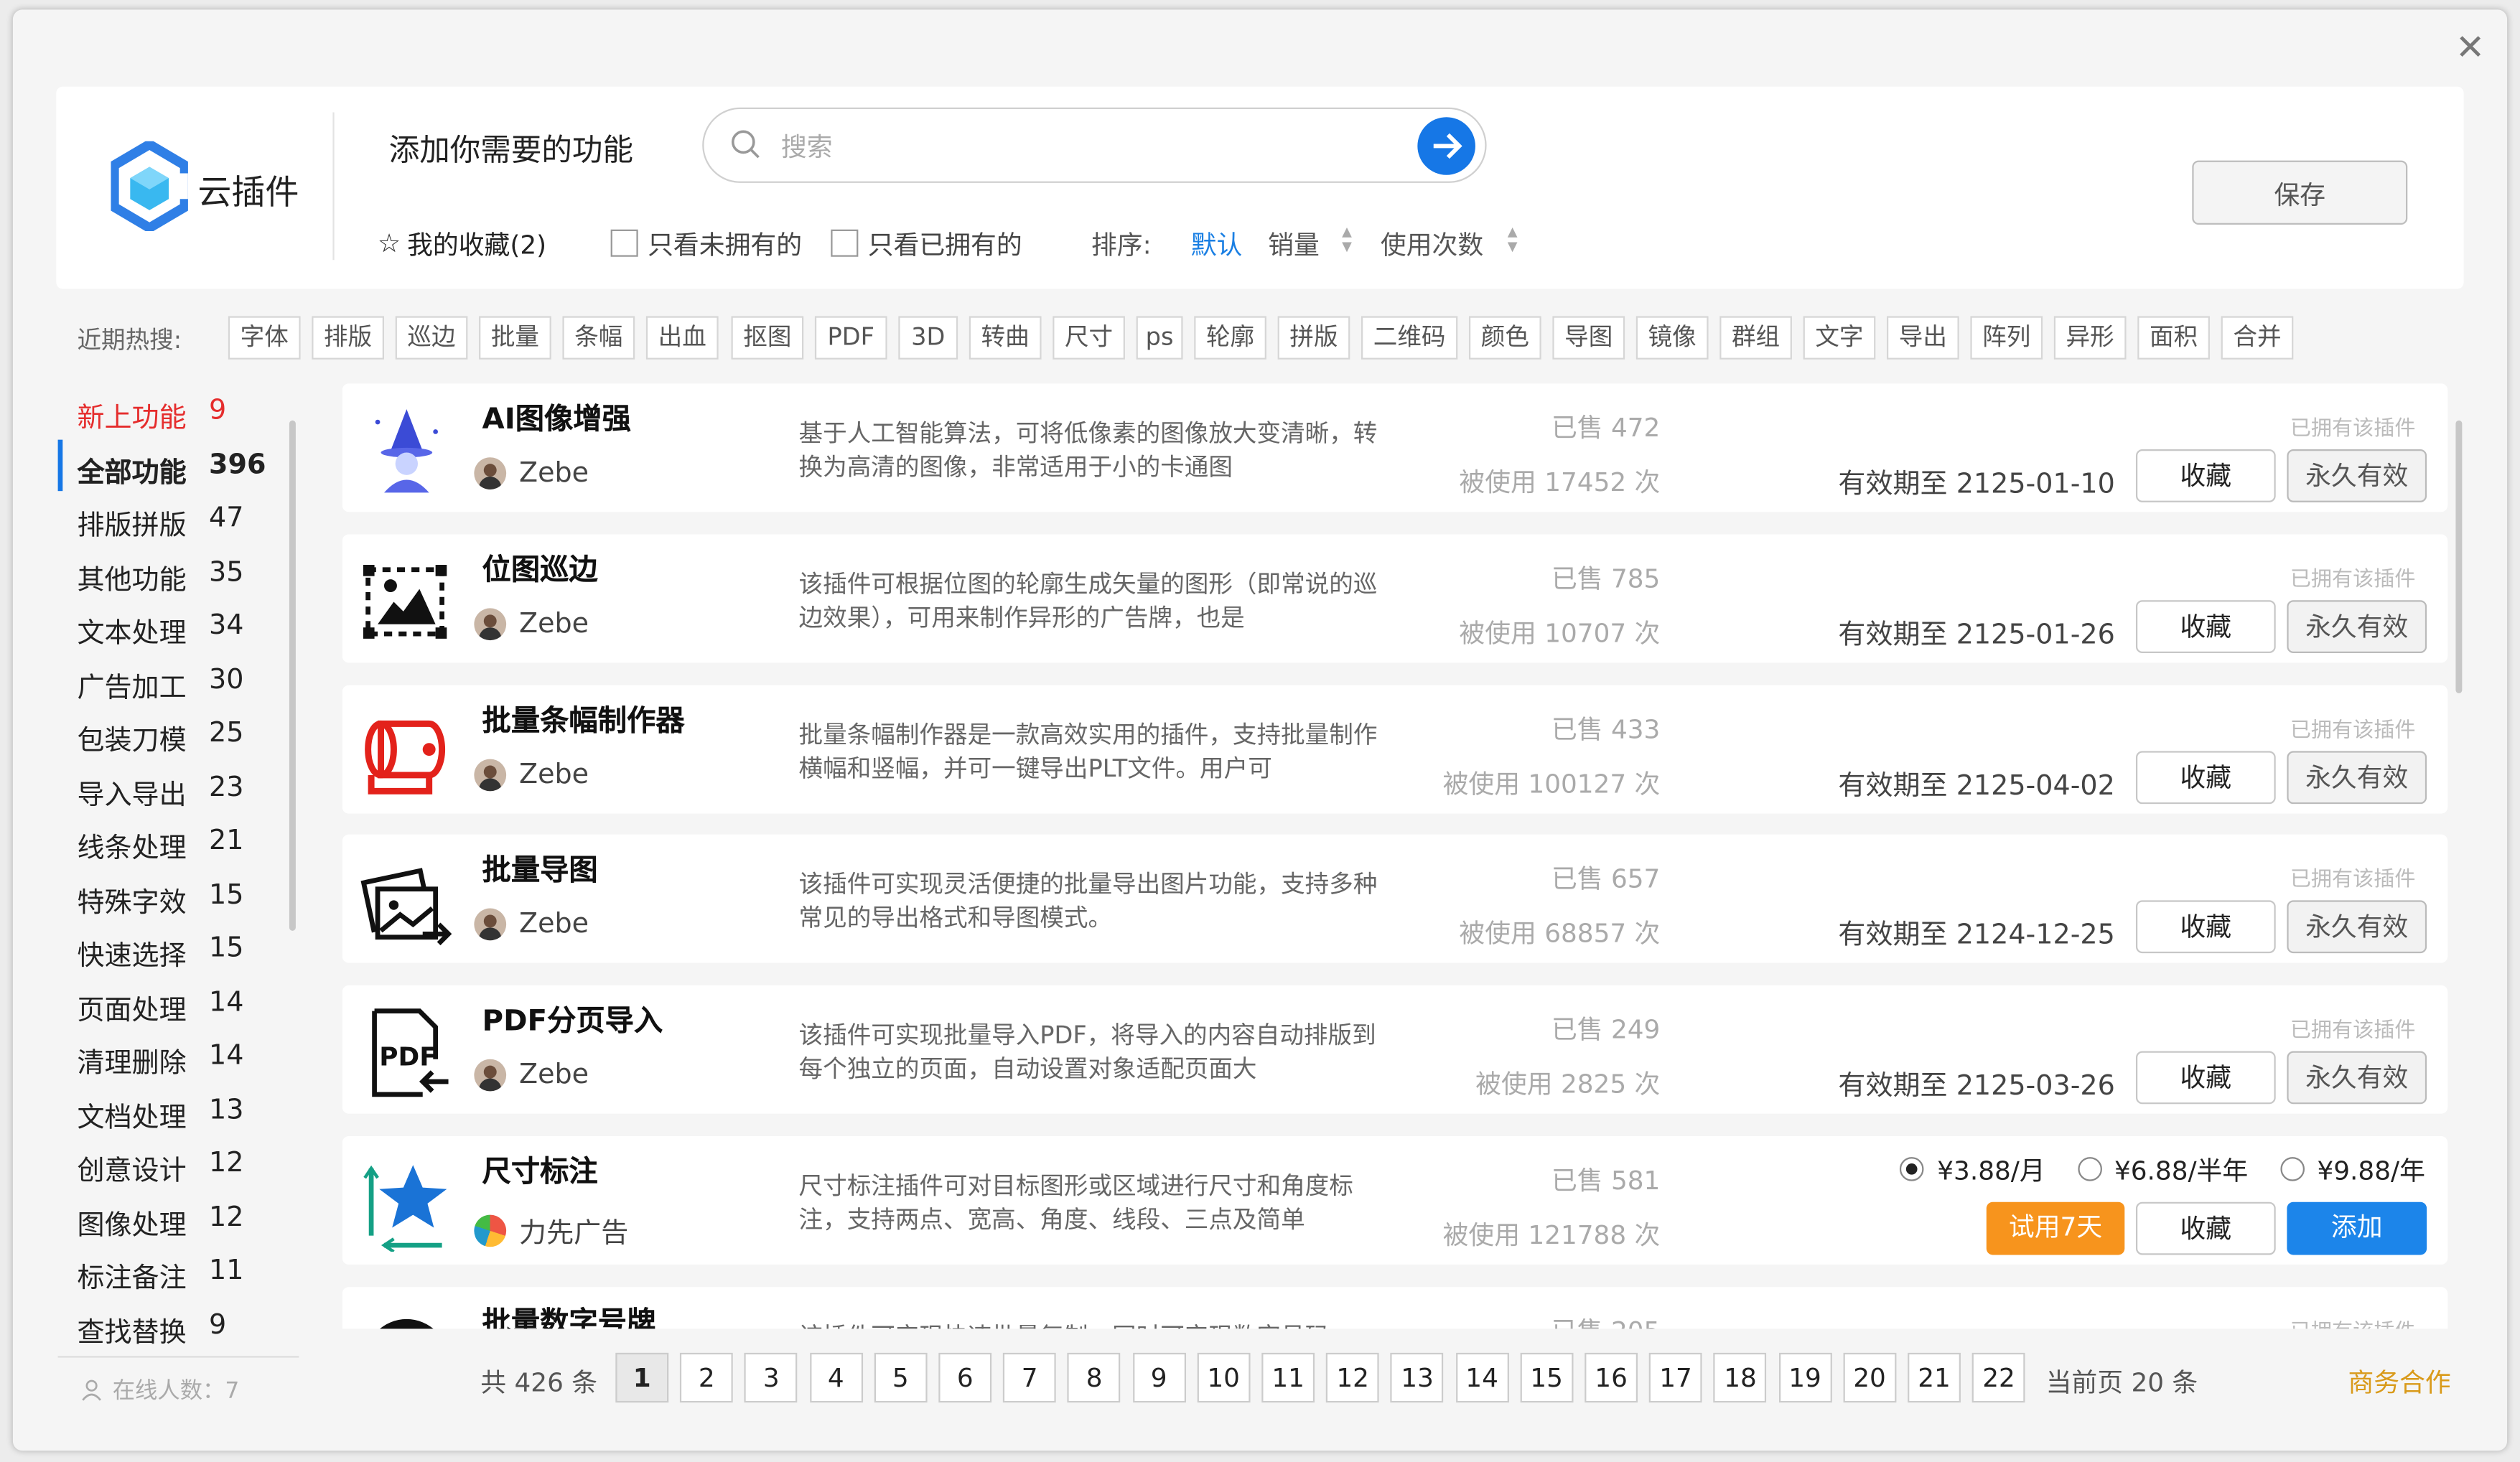 The image size is (2520, 1462). I want to click on sidebar-item: 导入导出 23, so click(160, 791).